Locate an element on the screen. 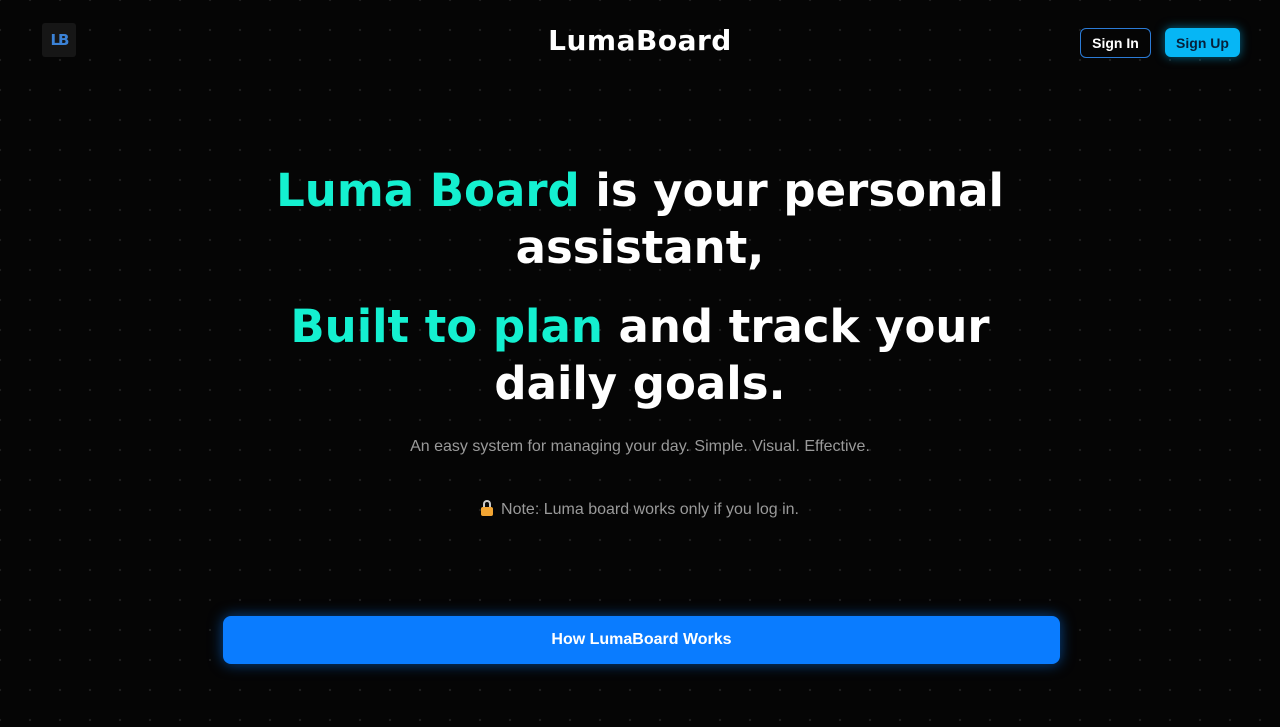 Image resolution: width=1280 pixels, height=727 pixels. headline-accent-1: Luma Board is located at coordinates (428, 190).